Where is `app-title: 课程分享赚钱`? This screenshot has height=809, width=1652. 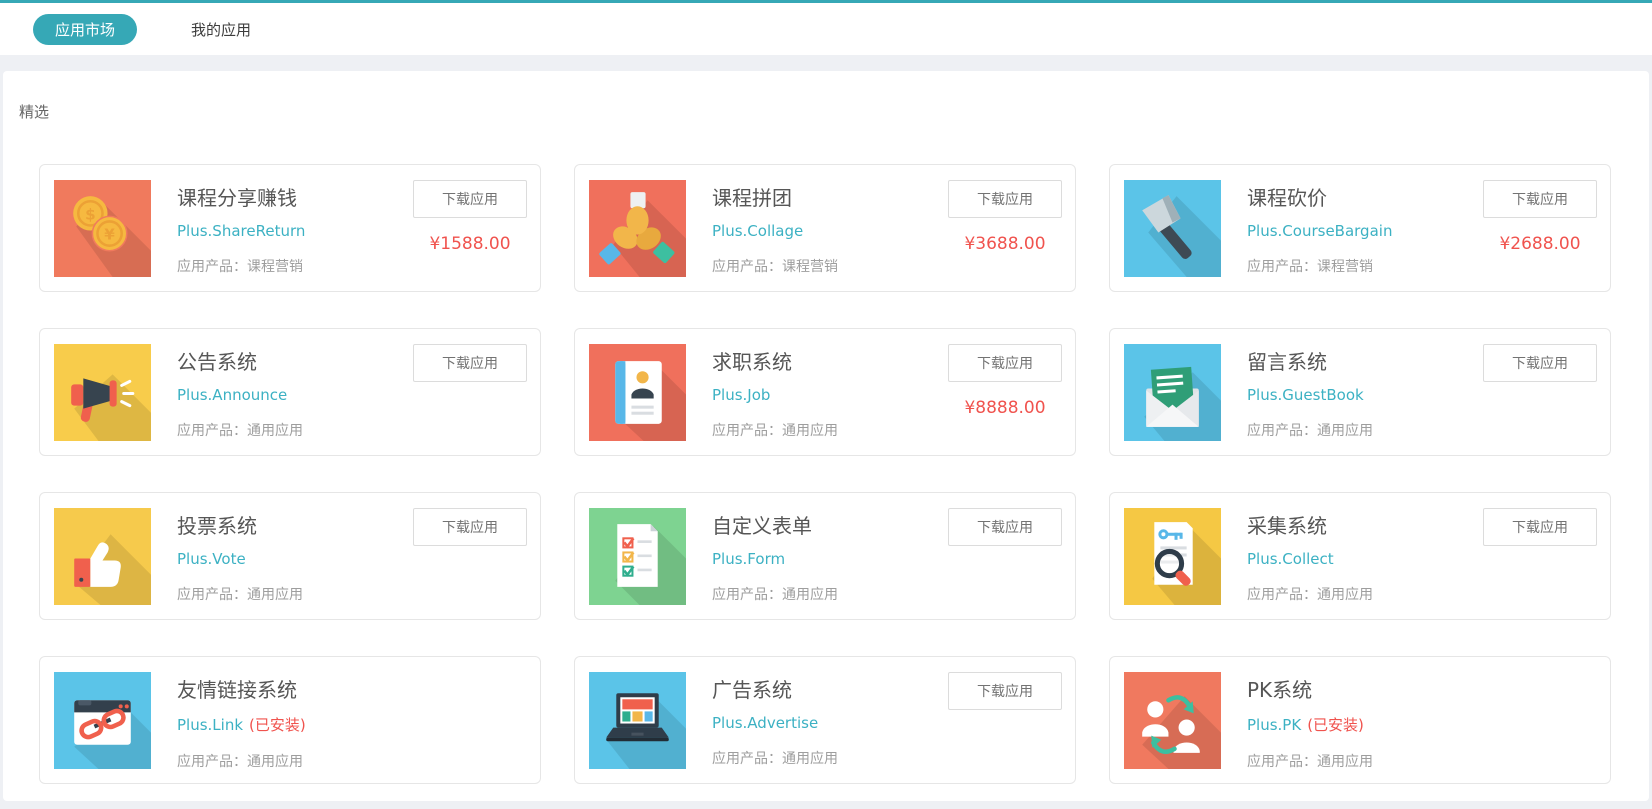 app-title: 课程分享赚钱 is located at coordinates (237, 198).